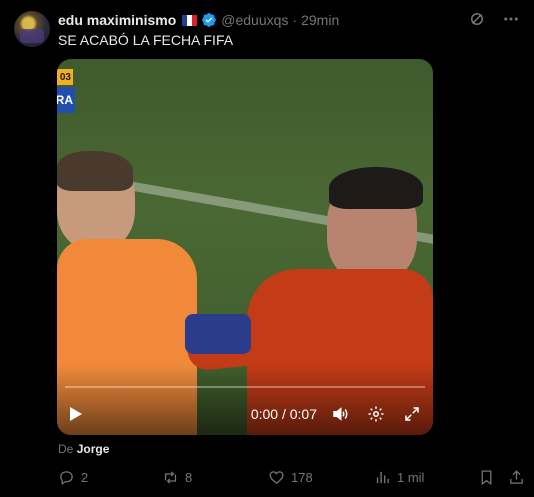  What do you see at coordinates (283, 414) in the screenshot?
I see `video-timecode: 0:00 / 0:07` at bounding box center [283, 414].